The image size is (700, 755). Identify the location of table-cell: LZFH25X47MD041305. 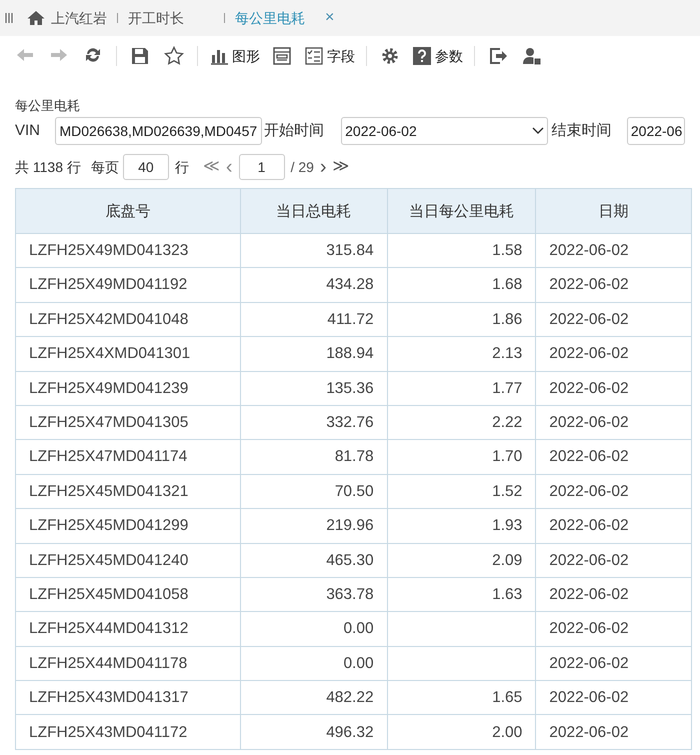
(128, 422).